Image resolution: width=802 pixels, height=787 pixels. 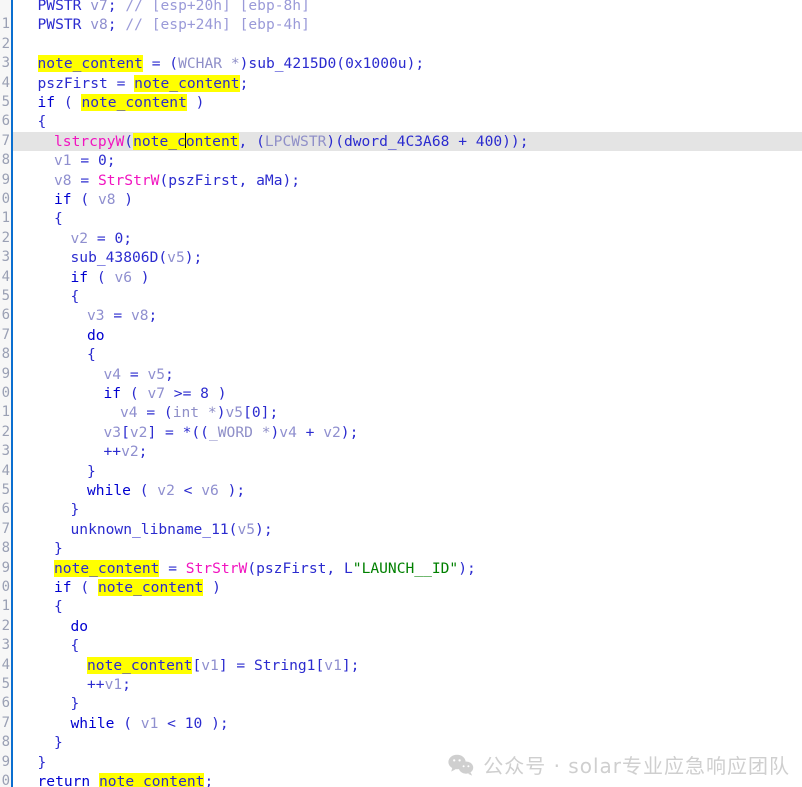 I want to click on line-number: 6, so click(x=5, y=703).